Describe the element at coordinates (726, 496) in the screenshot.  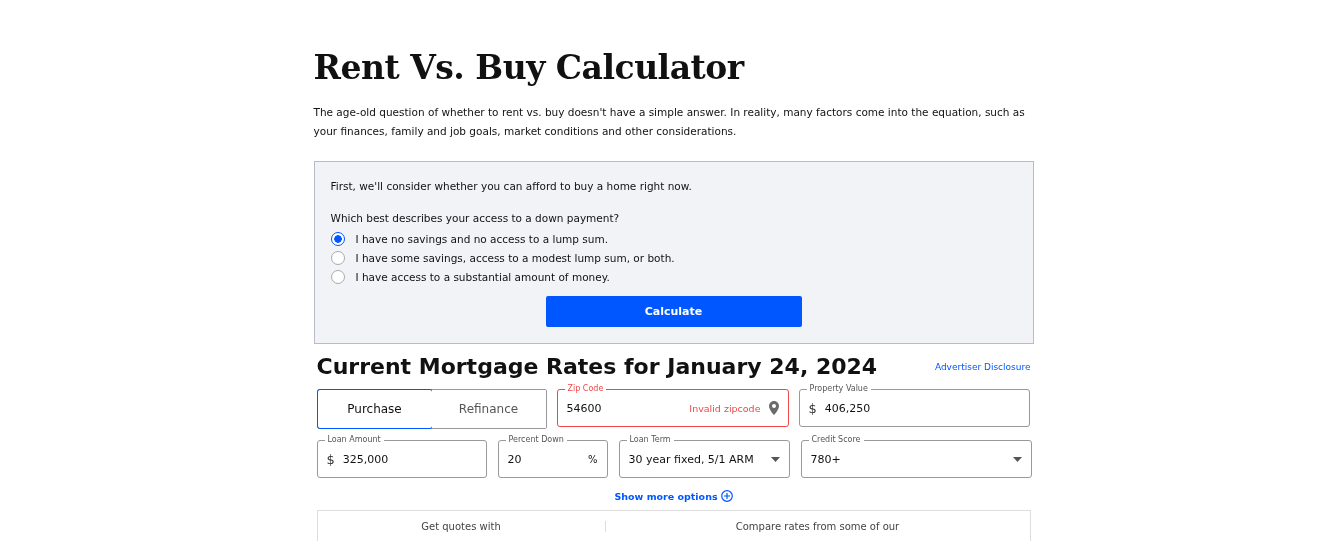
I see `plus-circle-icon` at that location.